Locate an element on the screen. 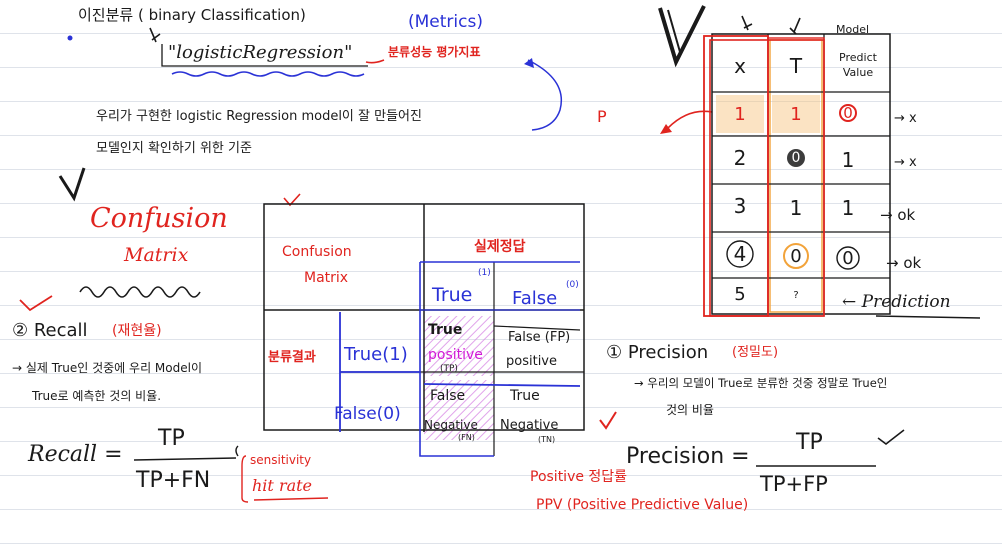 This screenshot has width=1002, height=549. prediction-label: ← Prediction is located at coordinates (896, 302).